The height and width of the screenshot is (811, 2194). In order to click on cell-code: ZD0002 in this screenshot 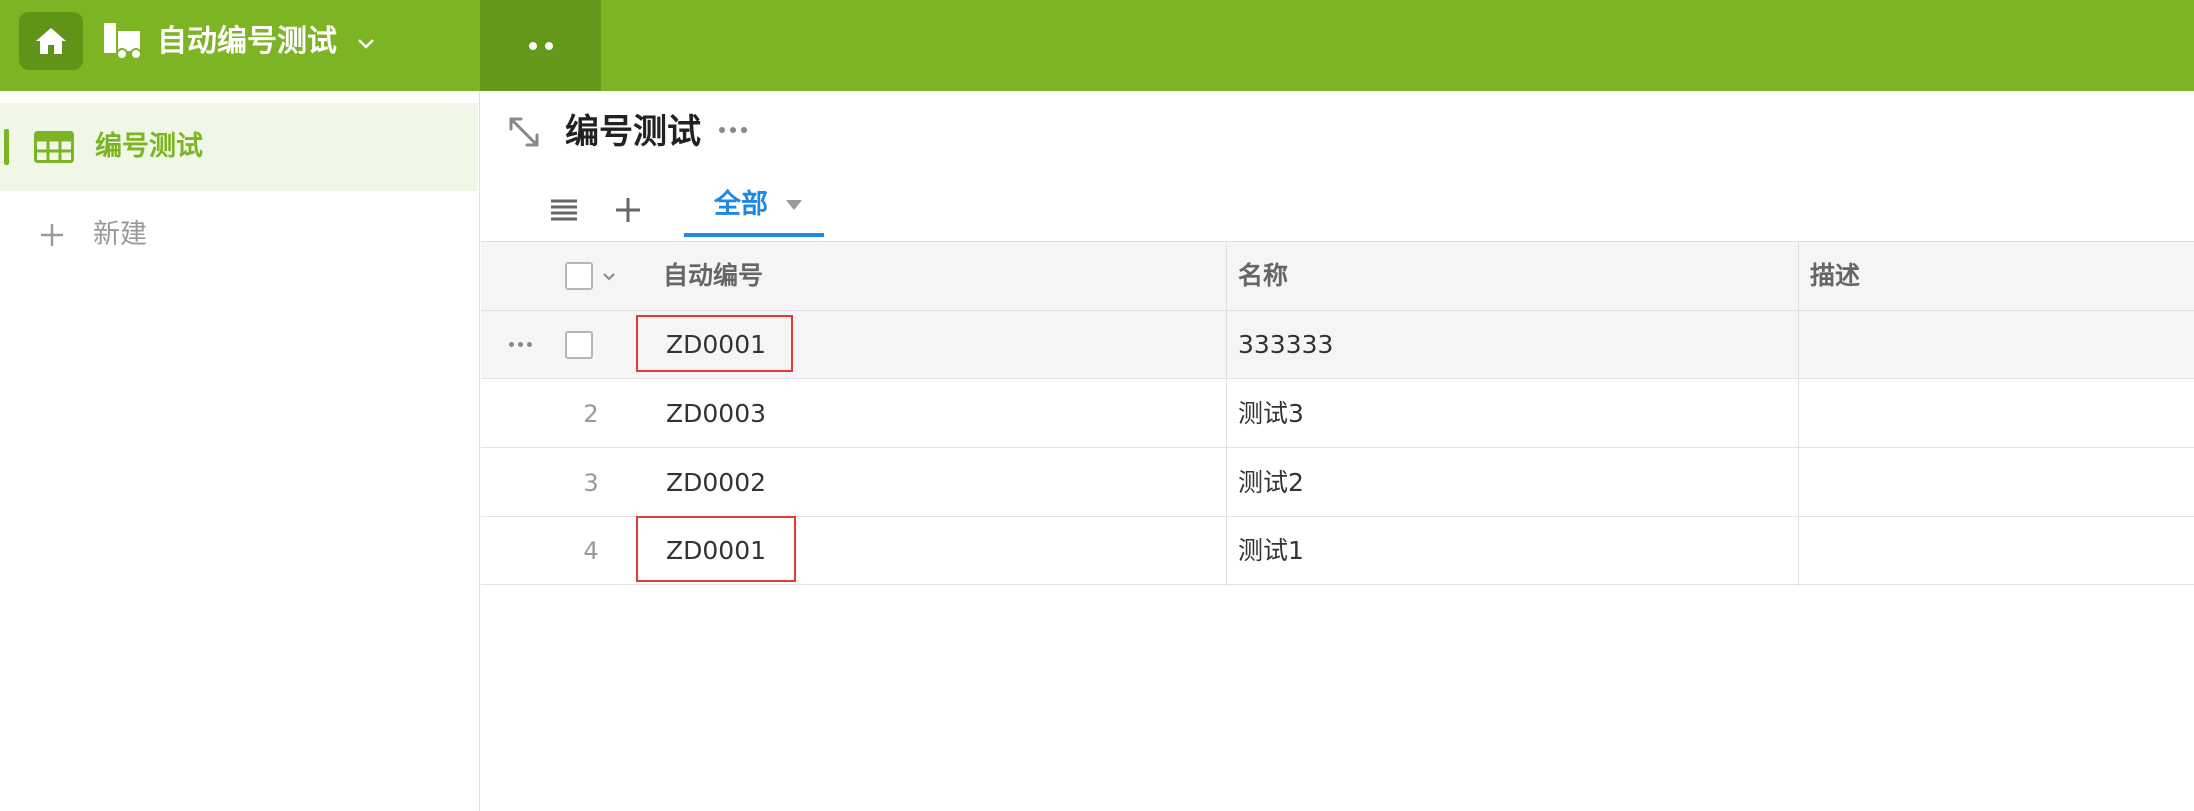, I will do `click(710, 483)`.